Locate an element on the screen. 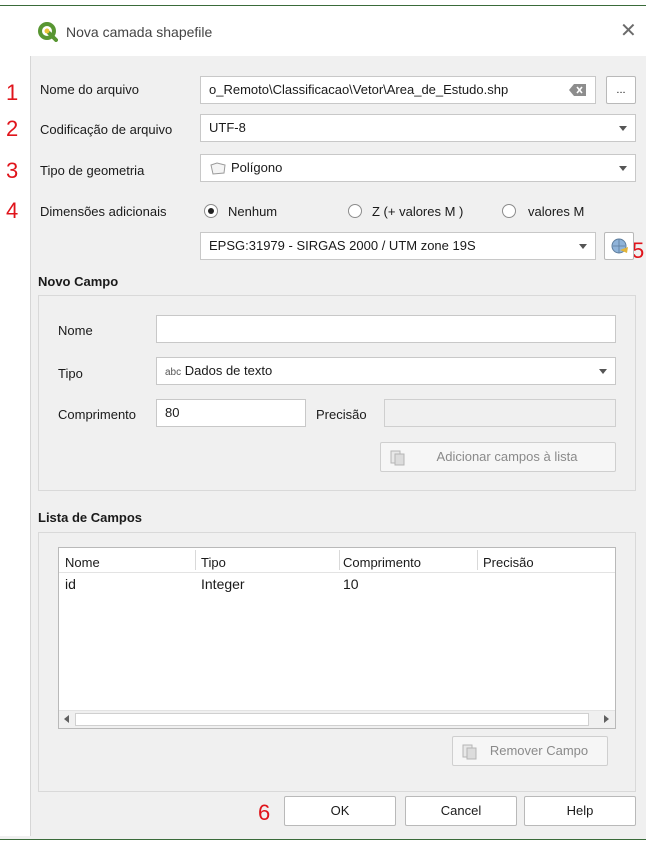 The image size is (646, 844). new-field-length-input: 80 is located at coordinates (231, 413).